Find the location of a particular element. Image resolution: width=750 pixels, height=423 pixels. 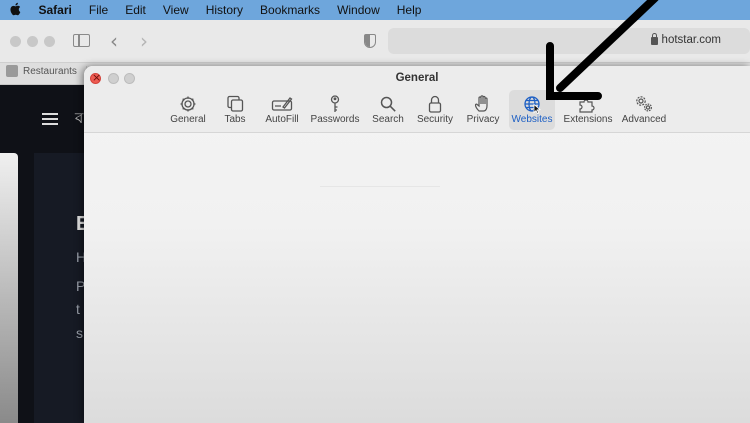

page-text-fragment: s is located at coordinates (79, 333).